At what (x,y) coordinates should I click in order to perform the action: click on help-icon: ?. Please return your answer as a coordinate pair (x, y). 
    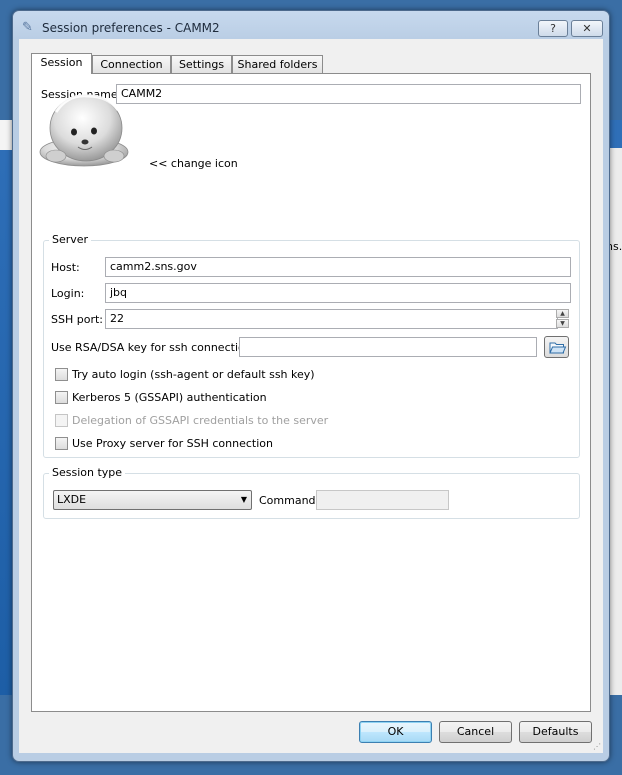
    Looking at the image, I should click on (553, 28).